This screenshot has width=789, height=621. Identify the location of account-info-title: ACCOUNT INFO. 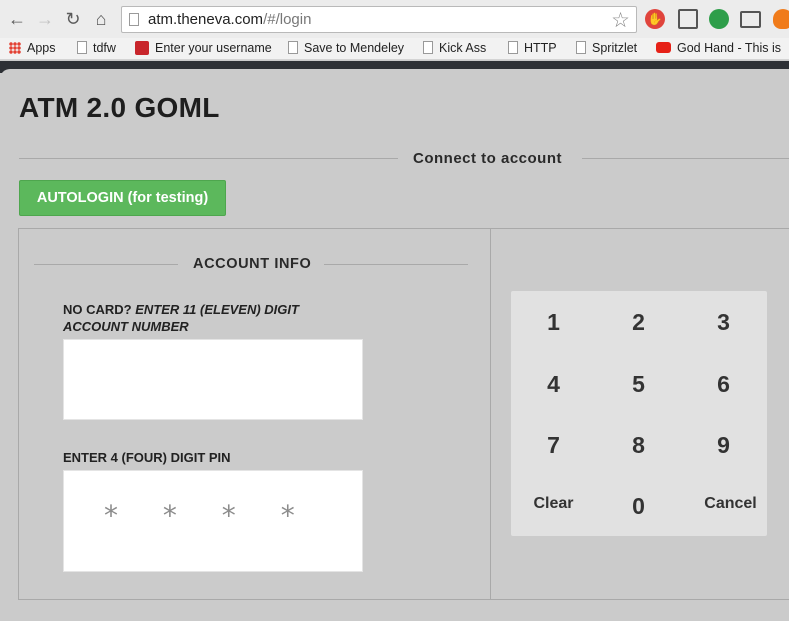
(252, 264).